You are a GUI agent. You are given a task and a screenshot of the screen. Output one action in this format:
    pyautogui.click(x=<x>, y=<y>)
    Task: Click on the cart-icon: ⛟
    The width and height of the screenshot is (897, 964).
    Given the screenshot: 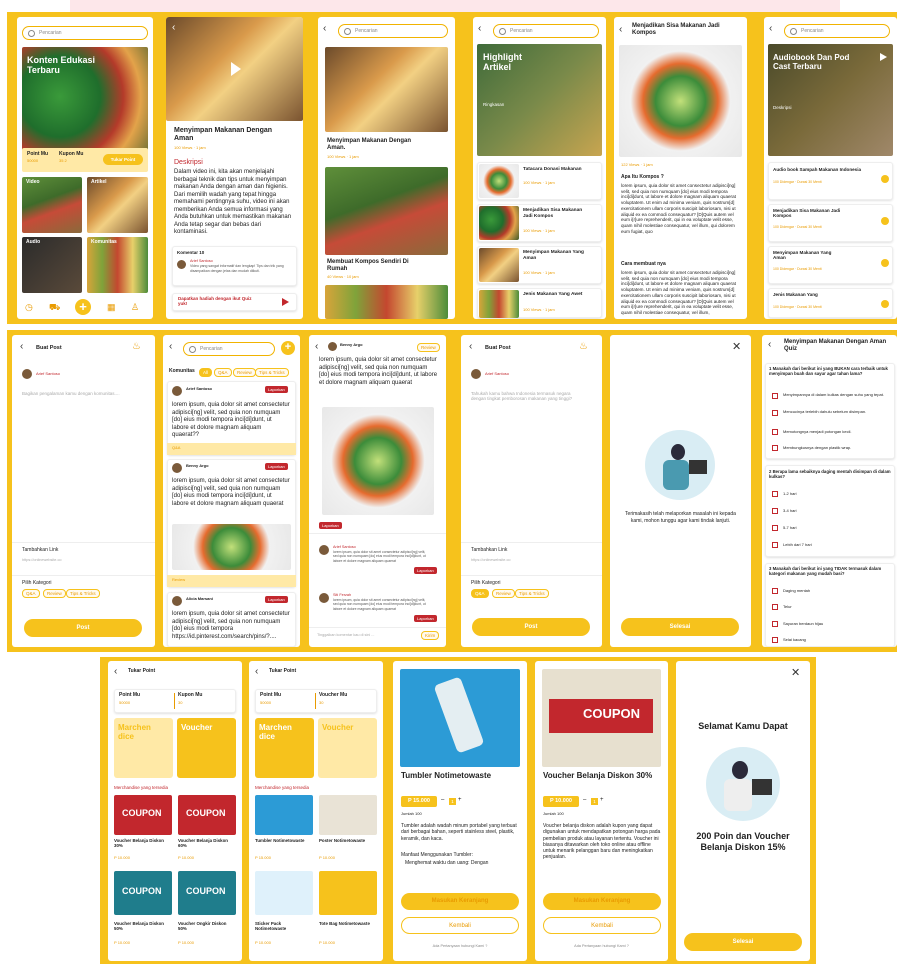 What is the action you would take?
    pyautogui.click(x=54, y=308)
    